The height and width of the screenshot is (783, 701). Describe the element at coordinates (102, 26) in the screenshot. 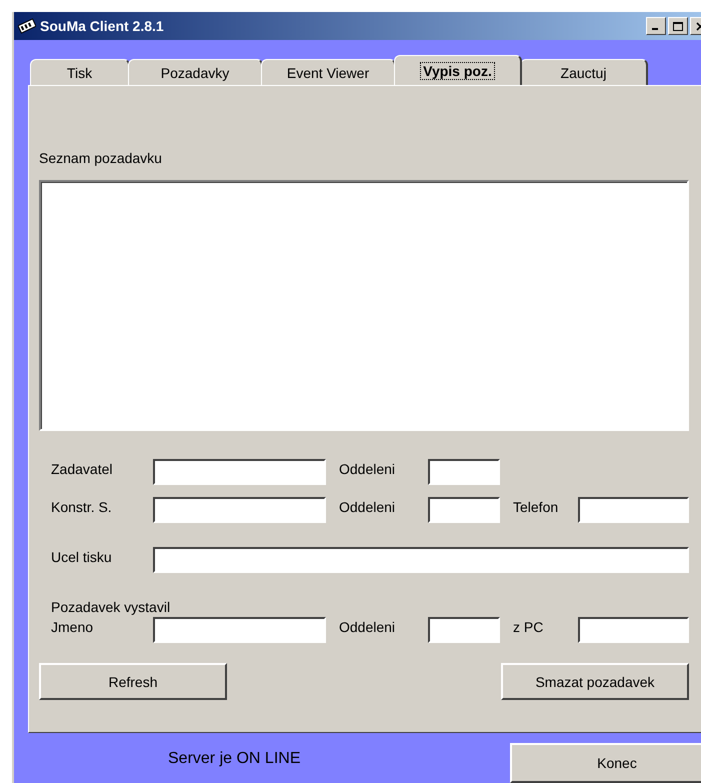

I see `window-title: SouMa Client 2.8.1` at that location.